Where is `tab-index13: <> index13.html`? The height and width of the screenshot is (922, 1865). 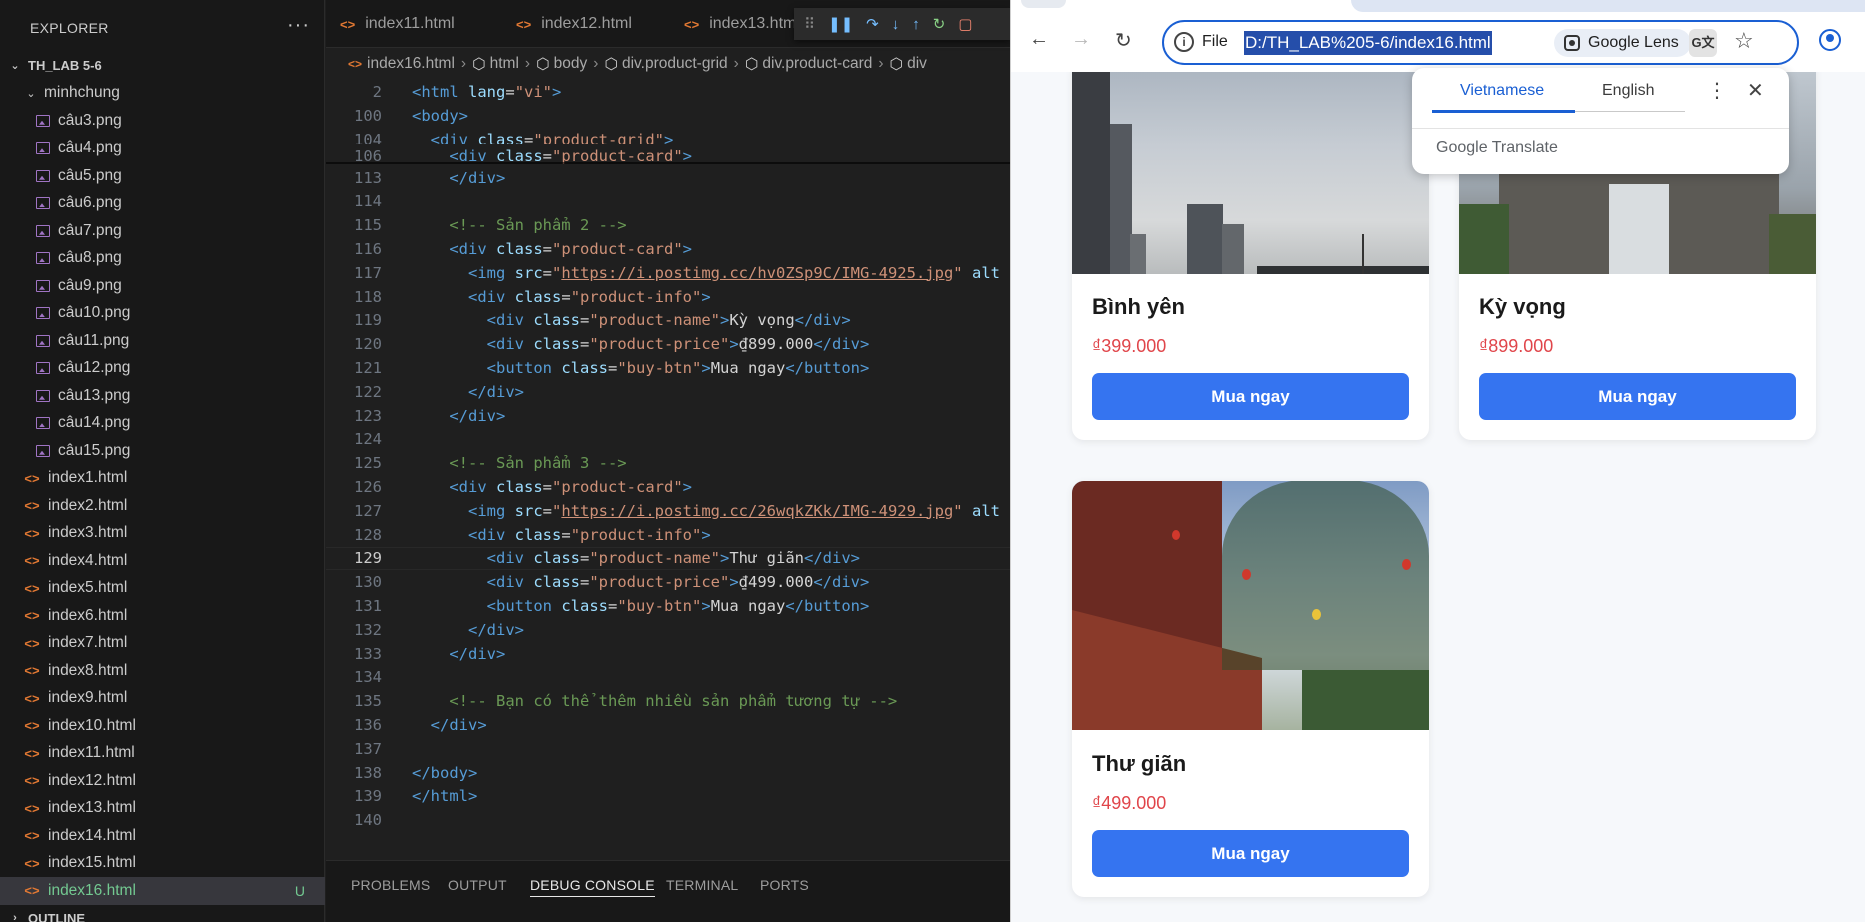 tab-index13: <> index13.html is located at coordinates (742, 24).